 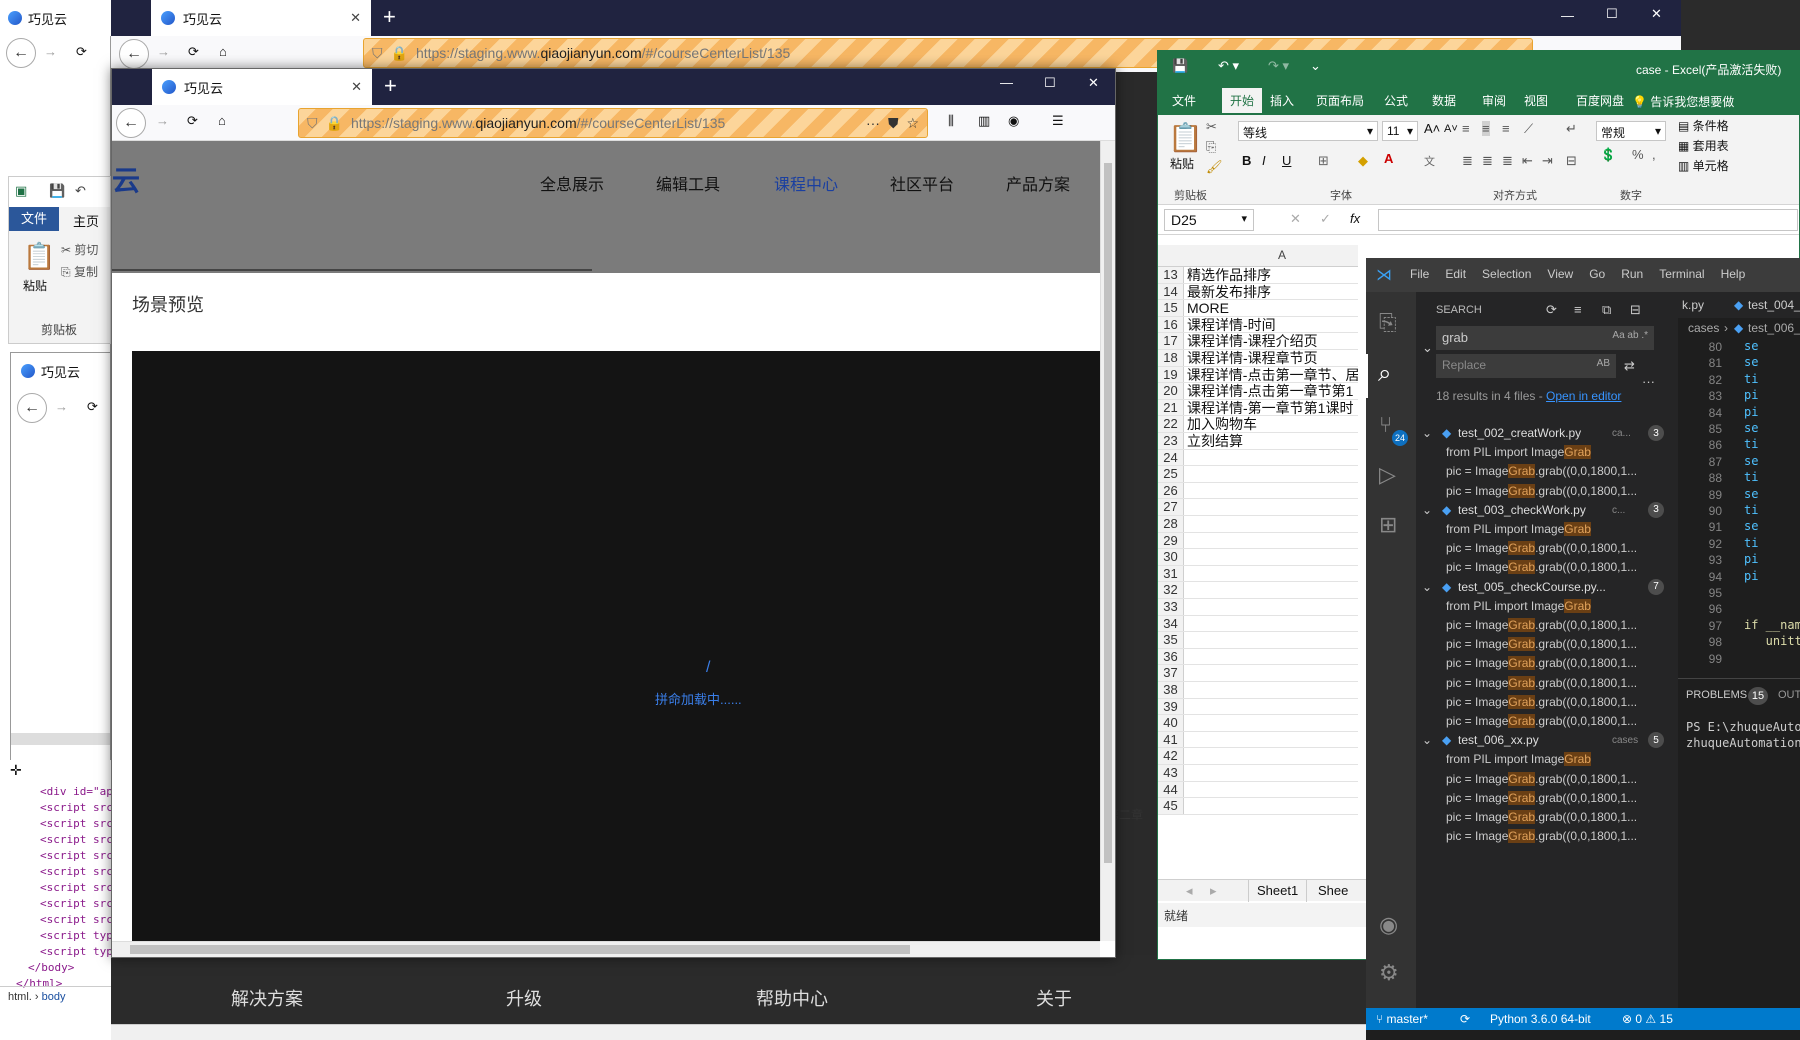 What do you see at coordinates (1648, 381) in the screenshot?
I see `more-options-icon: ···` at bounding box center [1648, 381].